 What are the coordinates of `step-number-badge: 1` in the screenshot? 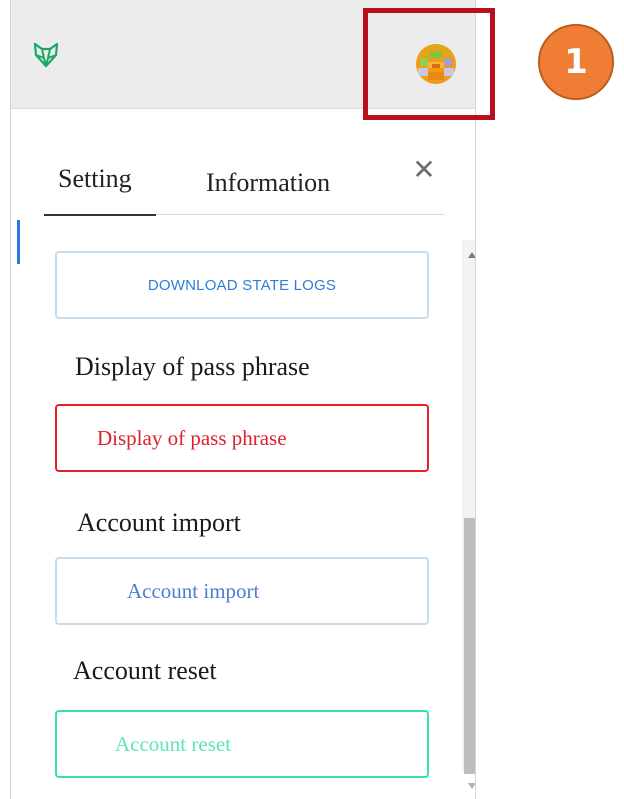 It's located at (576, 62).